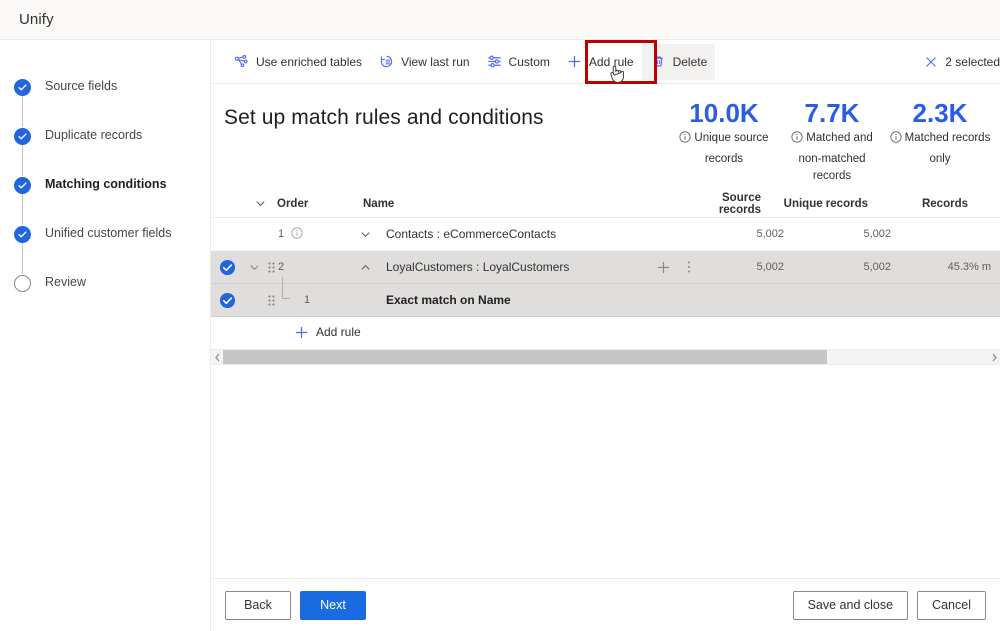 Image resolution: width=1000 pixels, height=631 pixels. I want to click on column-header-records: Records, so click(918, 204).